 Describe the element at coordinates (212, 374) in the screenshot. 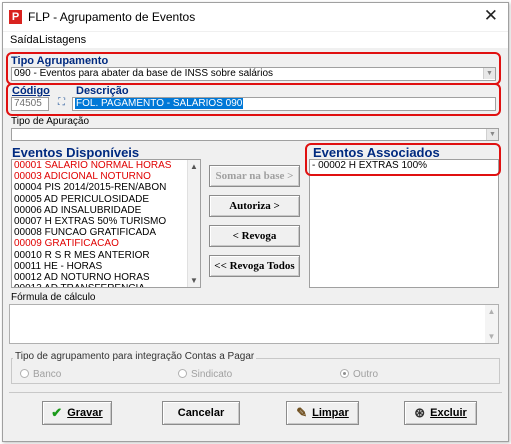

I see `radio-sindicato-label: Sindicato` at that location.